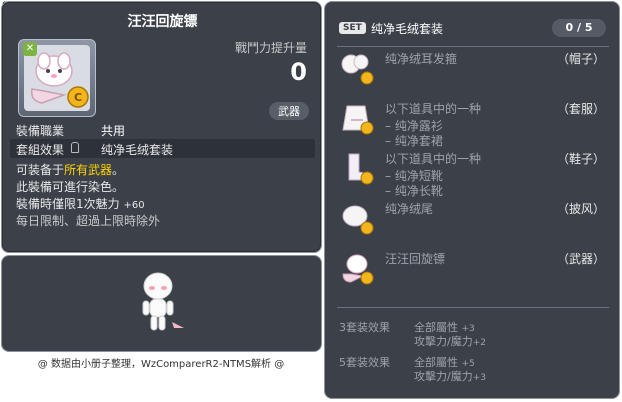  Describe the element at coordinates (289, 111) in the screenshot. I see `category-tag: 武器` at that location.